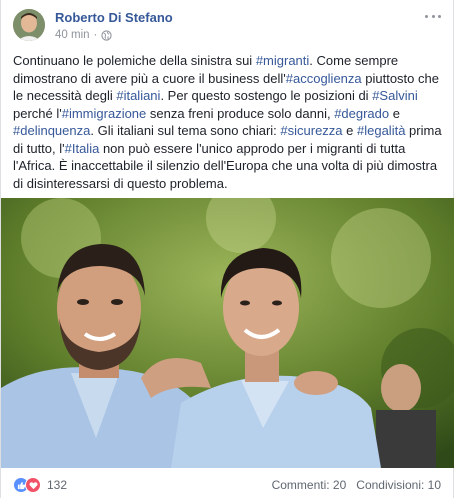  Describe the element at coordinates (57, 485) in the screenshot. I see `reaction-count: 132` at that location.